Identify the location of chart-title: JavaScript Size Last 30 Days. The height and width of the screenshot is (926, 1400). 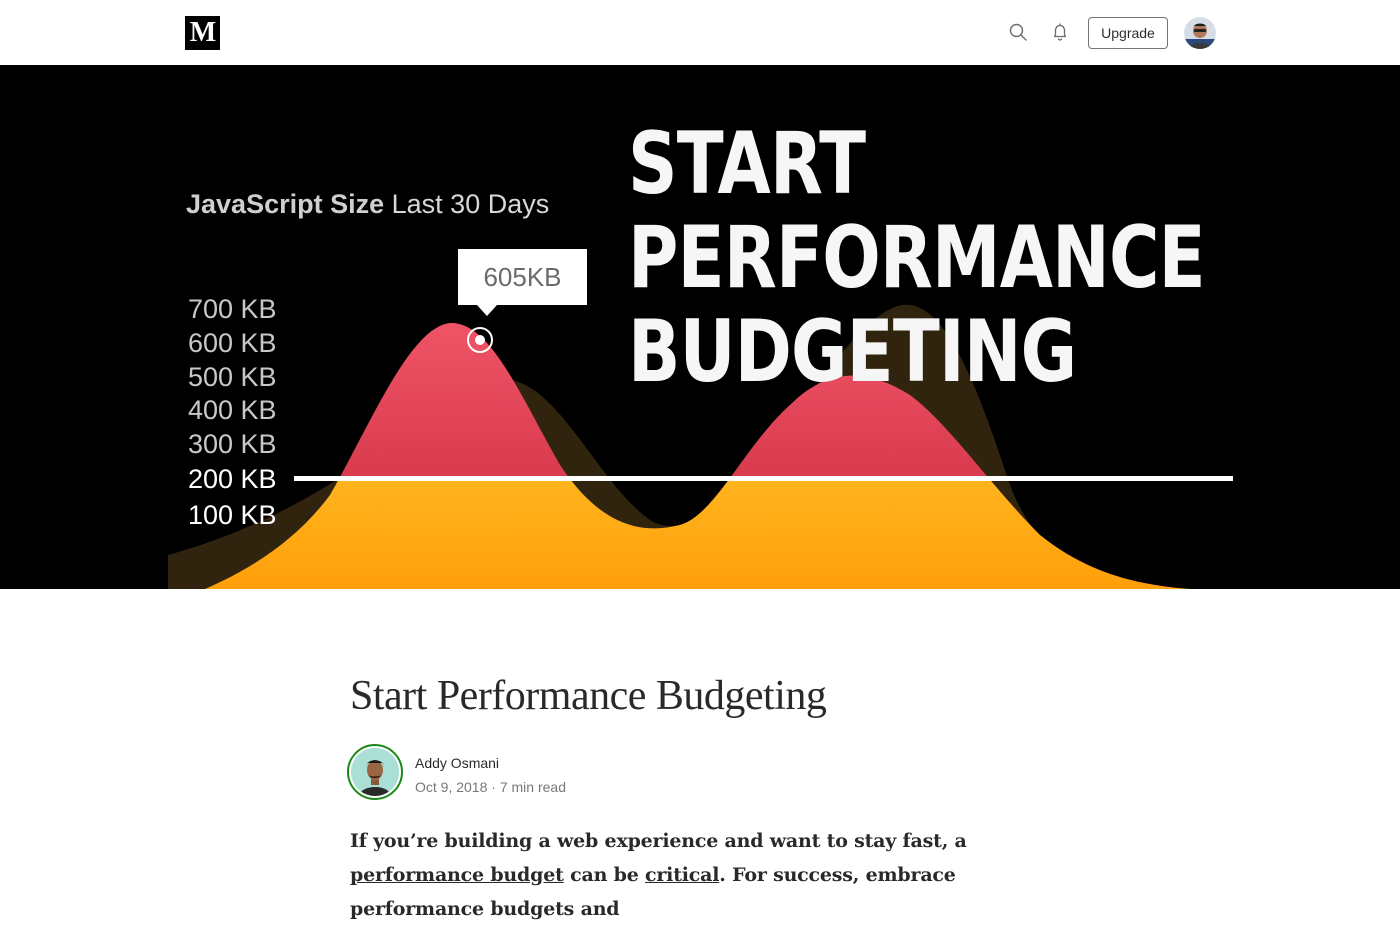
(367, 204).